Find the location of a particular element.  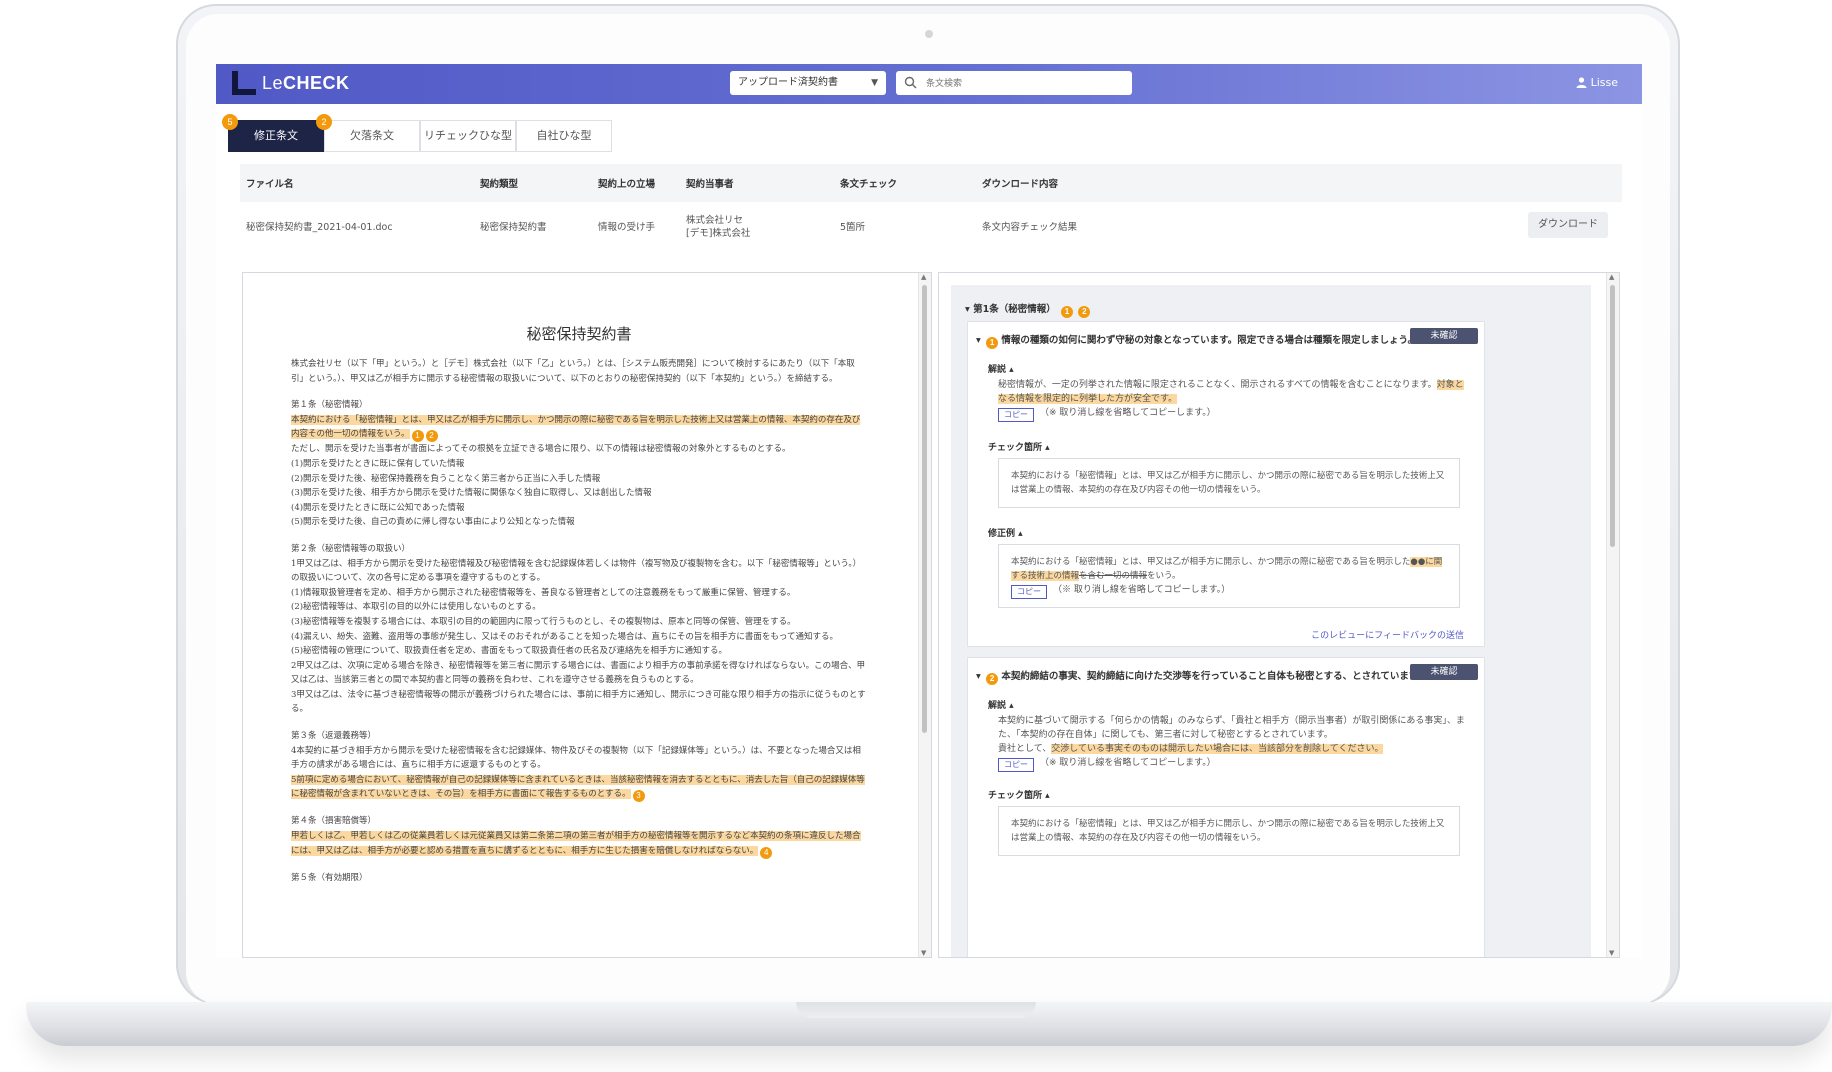

party-1: 株式会社リセ is located at coordinates (715, 220).